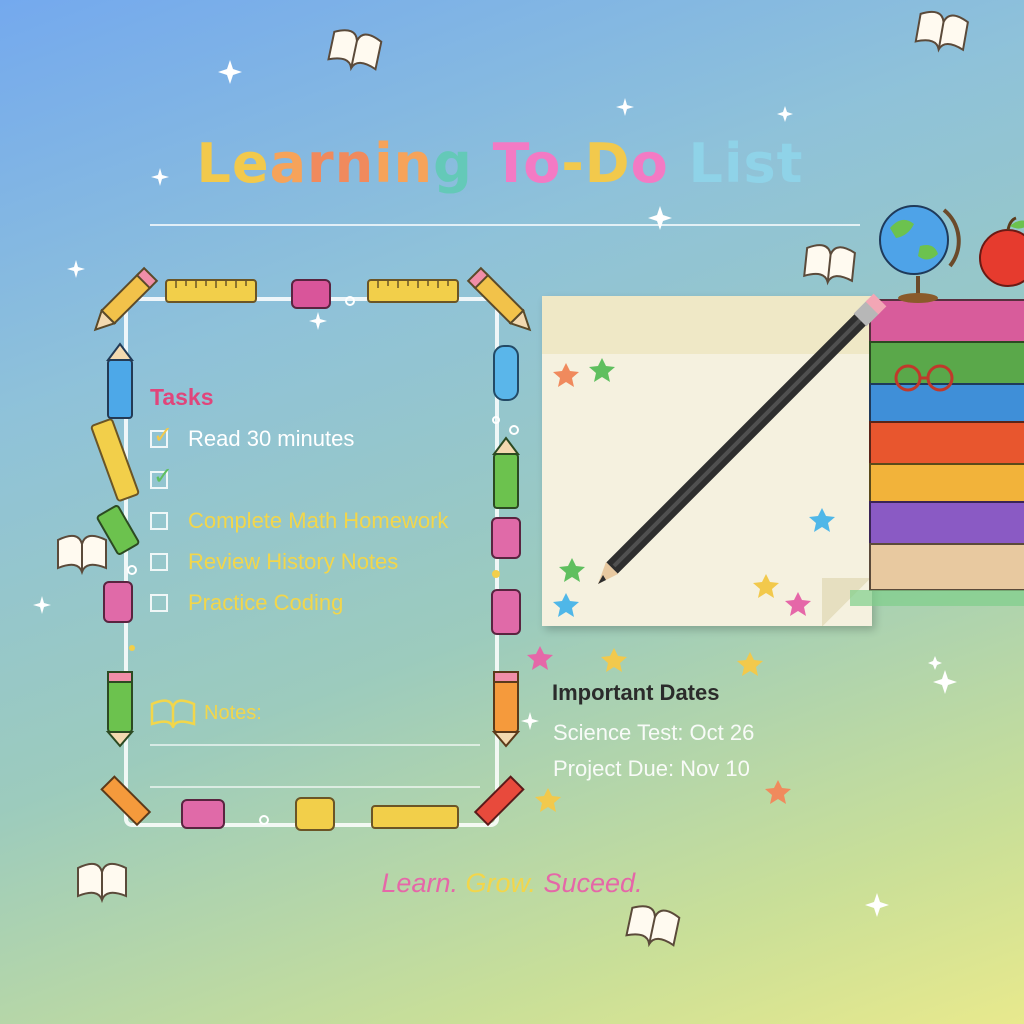 This screenshot has height=1024, width=1024. What do you see at coordinates (654, 732) in the screenshot?
I see `date-item: Science Test: Oct 26` at bounding box center [654, 732].